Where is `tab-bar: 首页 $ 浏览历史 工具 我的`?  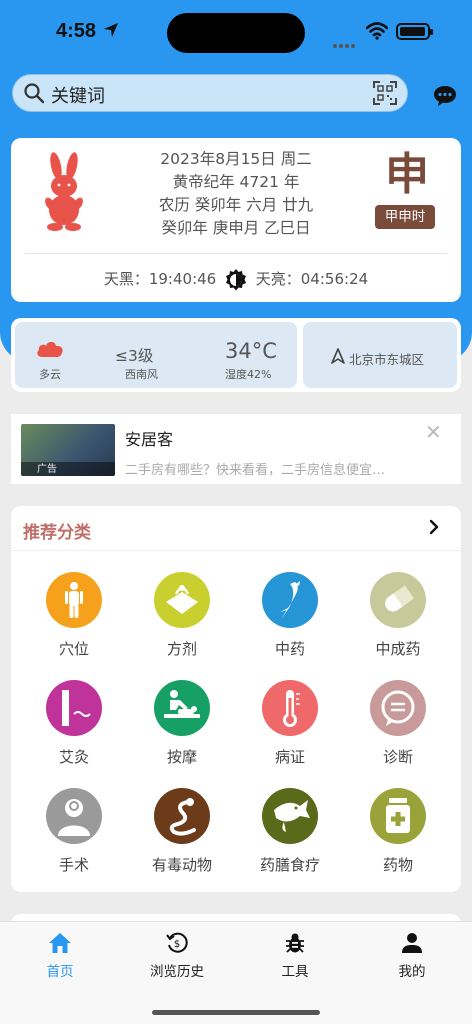 tab-bar: 首页 $ 浏览历史 工具 我的 is located at coordinates (236, 972).